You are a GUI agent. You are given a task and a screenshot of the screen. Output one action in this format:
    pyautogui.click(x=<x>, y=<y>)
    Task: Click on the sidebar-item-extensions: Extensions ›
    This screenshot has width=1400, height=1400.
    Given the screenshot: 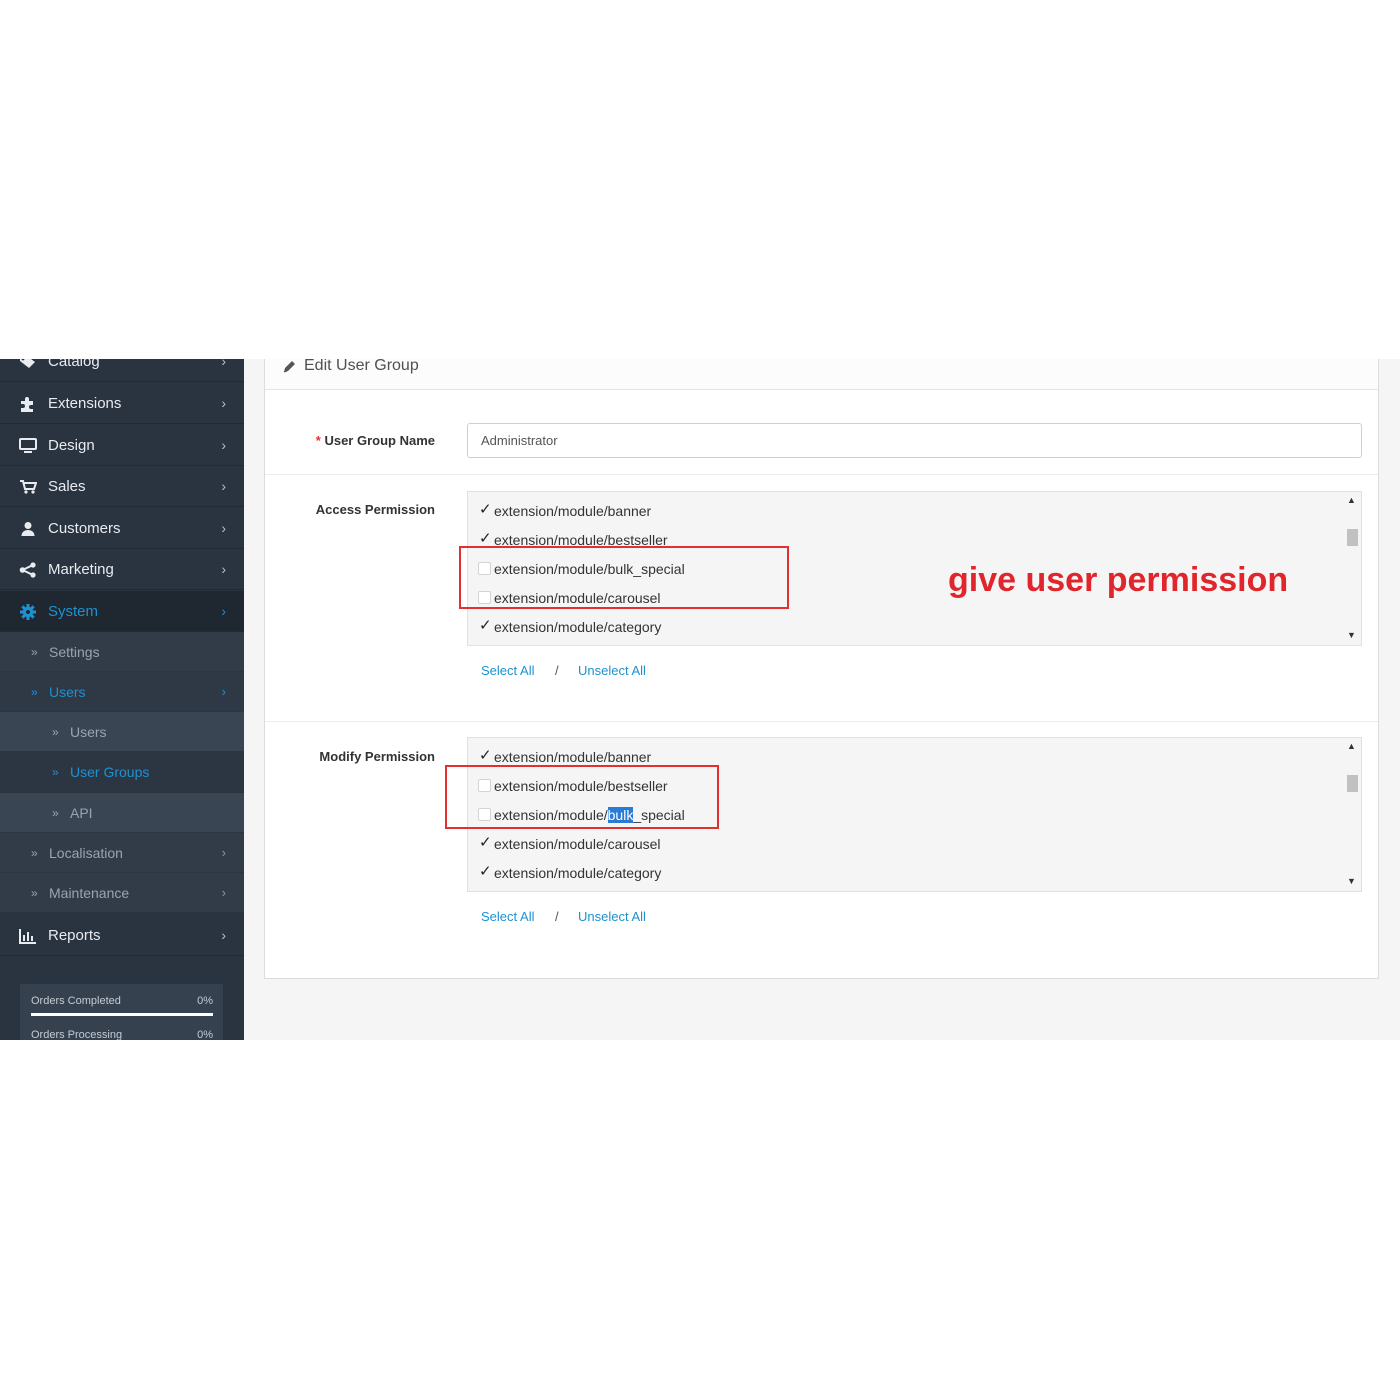 What is the action you would take?
    pyautogui.click(x=122, y=403)
    